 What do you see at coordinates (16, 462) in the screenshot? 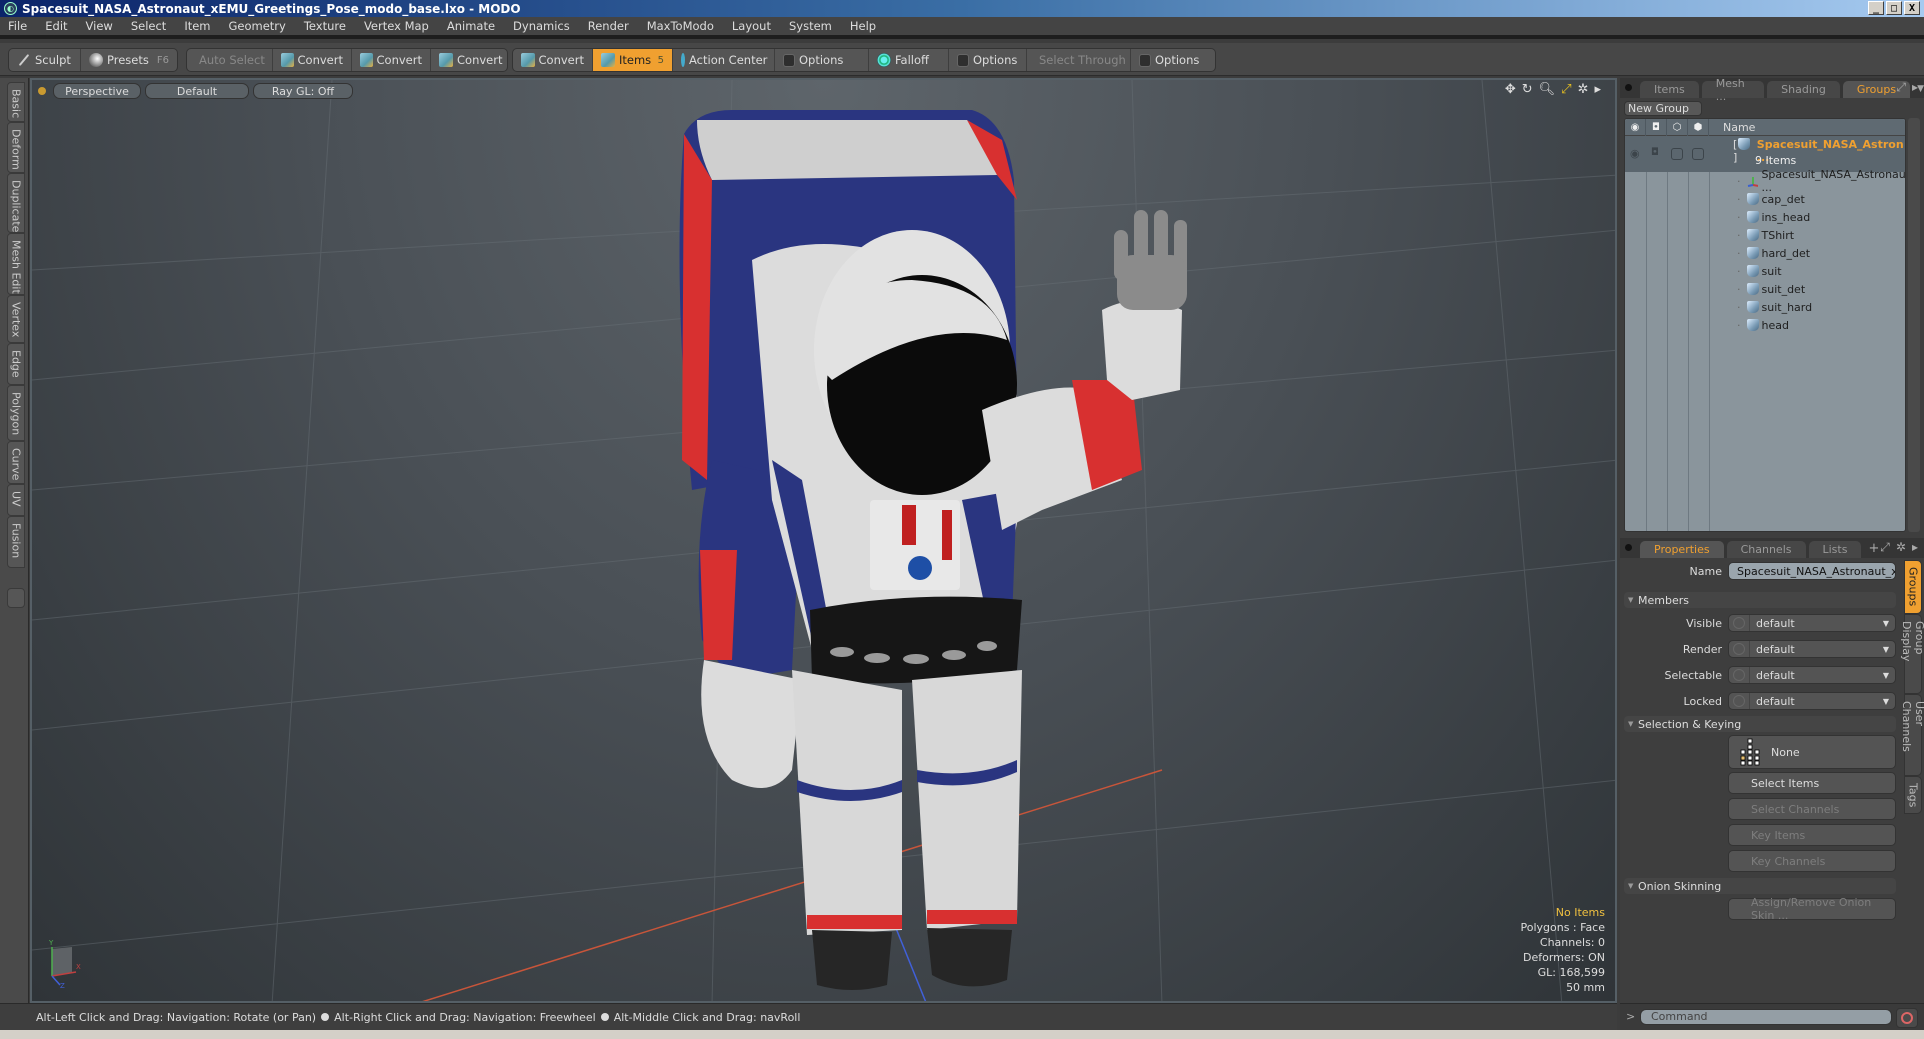
I see `tab-curve: Curve` at bounding box center [16, 462].